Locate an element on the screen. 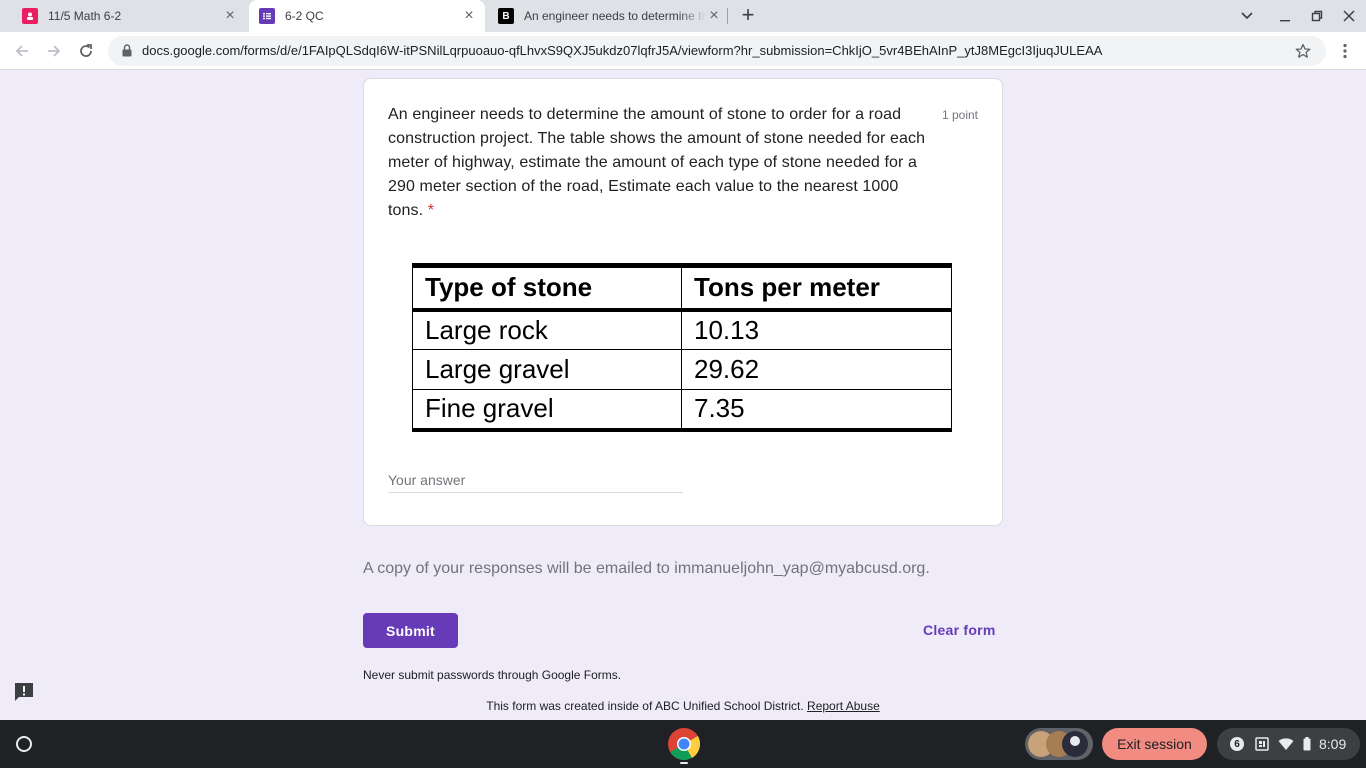  menu-kebab-icon is located at coordinates (1345, 51).